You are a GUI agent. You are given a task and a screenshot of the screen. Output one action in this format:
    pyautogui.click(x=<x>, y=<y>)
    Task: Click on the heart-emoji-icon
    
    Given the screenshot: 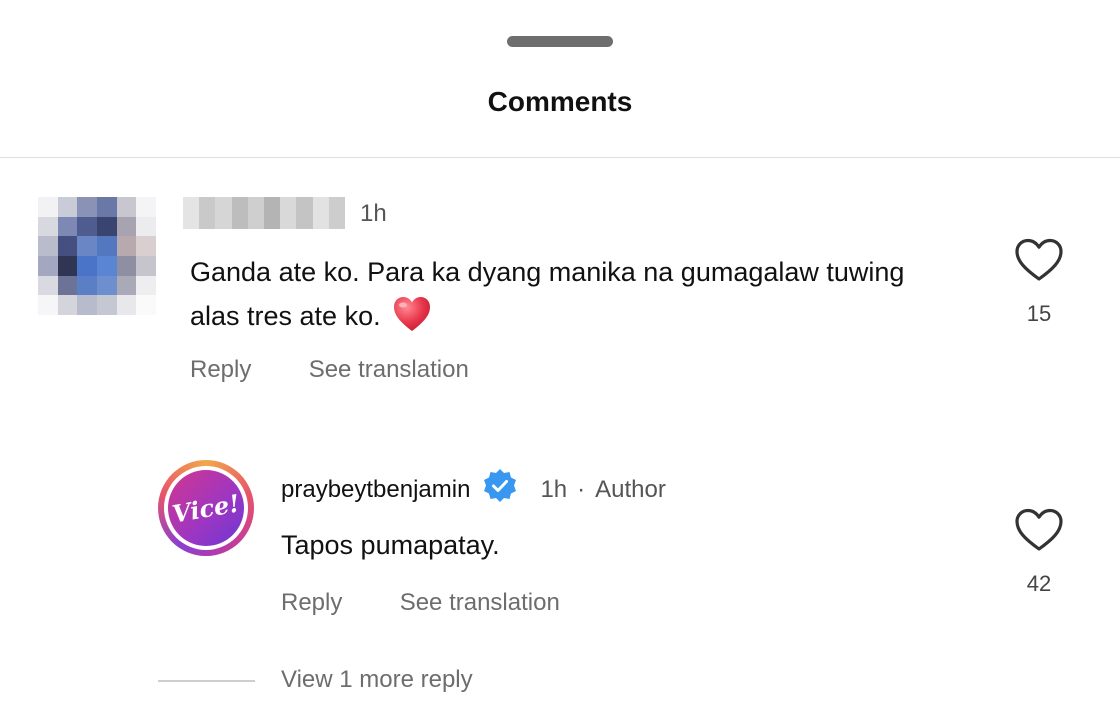 What is the action you would take?
    pyautogui.click(x=412, y=320)
    